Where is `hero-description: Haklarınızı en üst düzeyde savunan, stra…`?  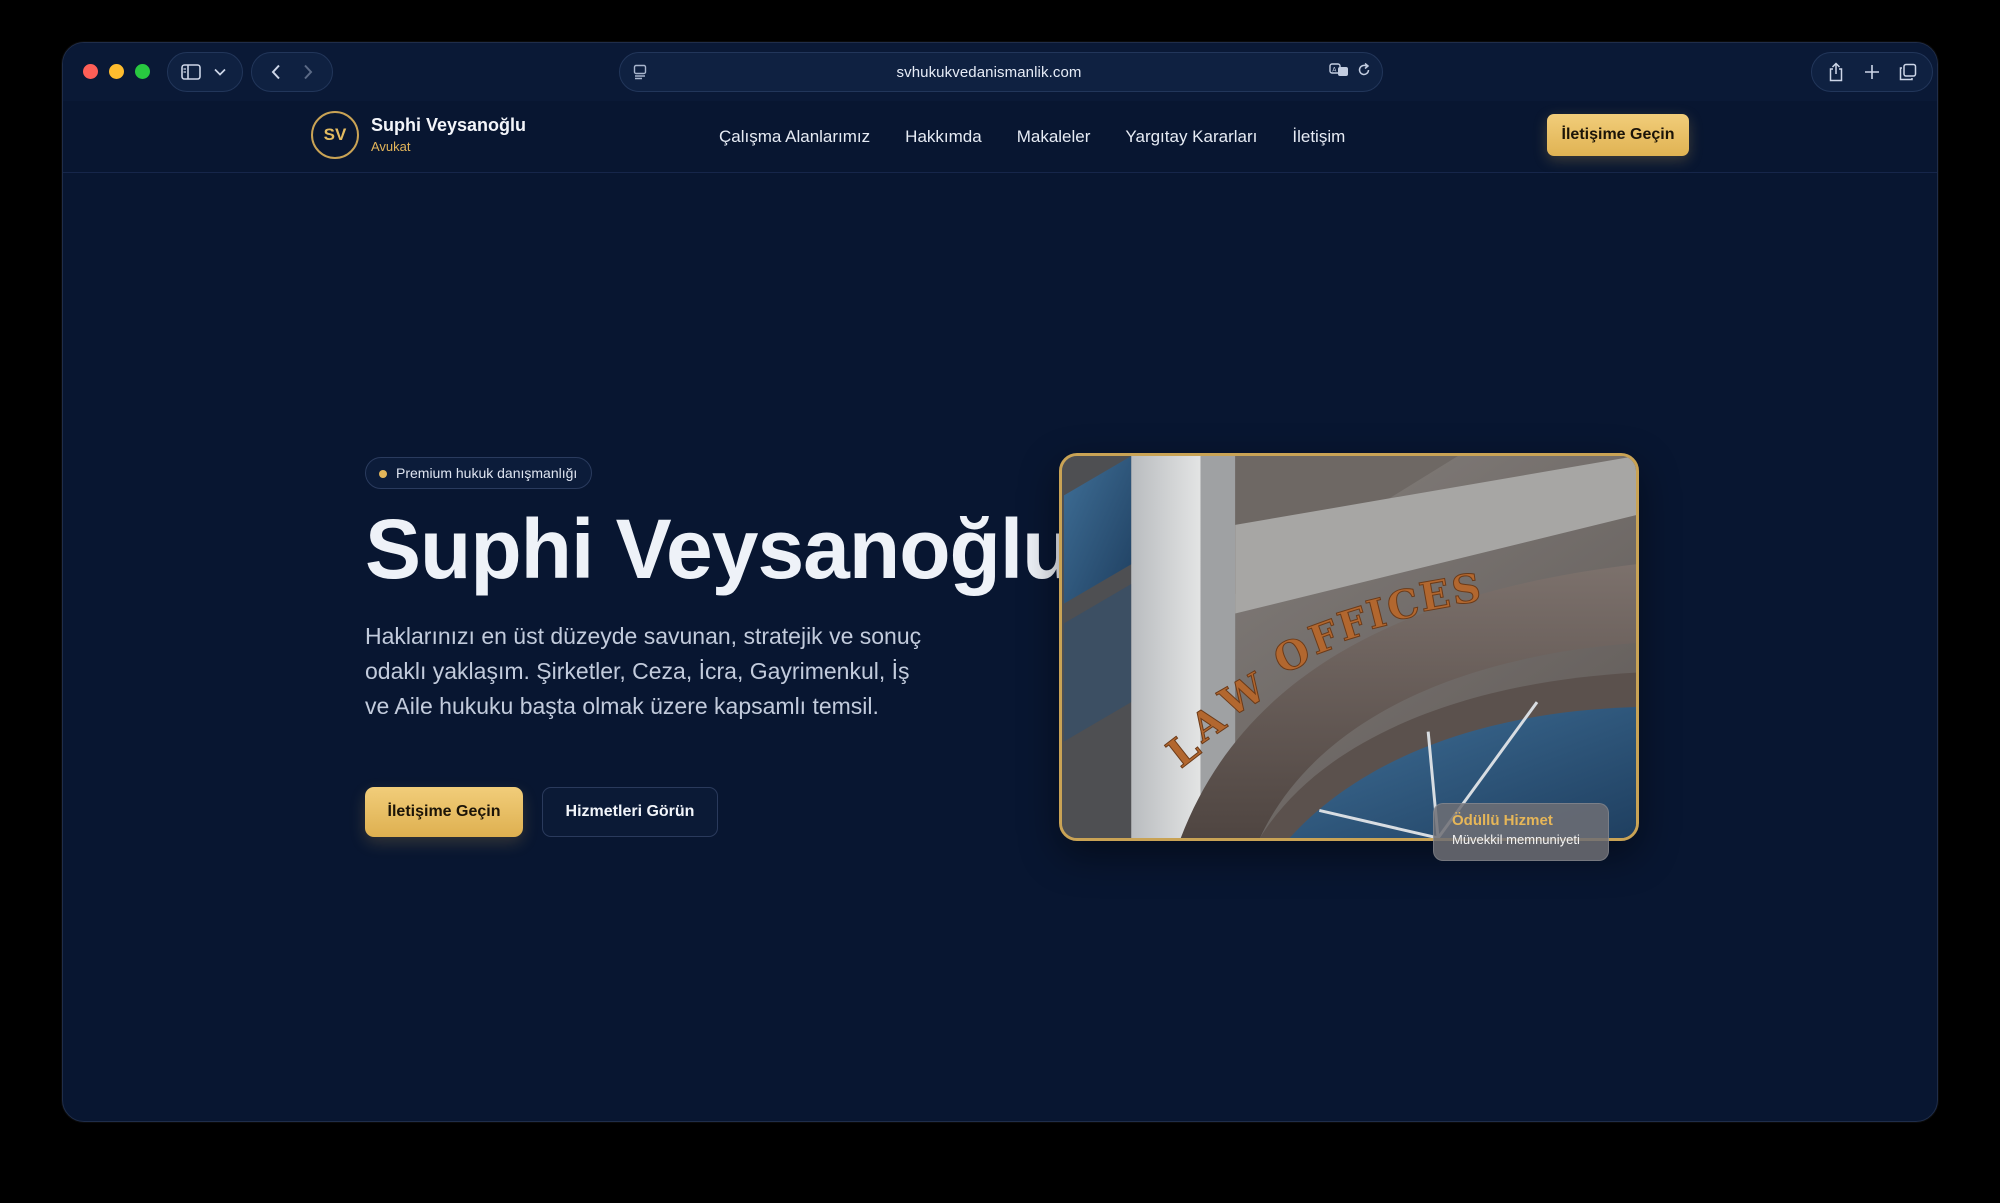 hero-description: Haklarınızı en üst düzeyde savunan, stra… is located at coordinates (643, 671).